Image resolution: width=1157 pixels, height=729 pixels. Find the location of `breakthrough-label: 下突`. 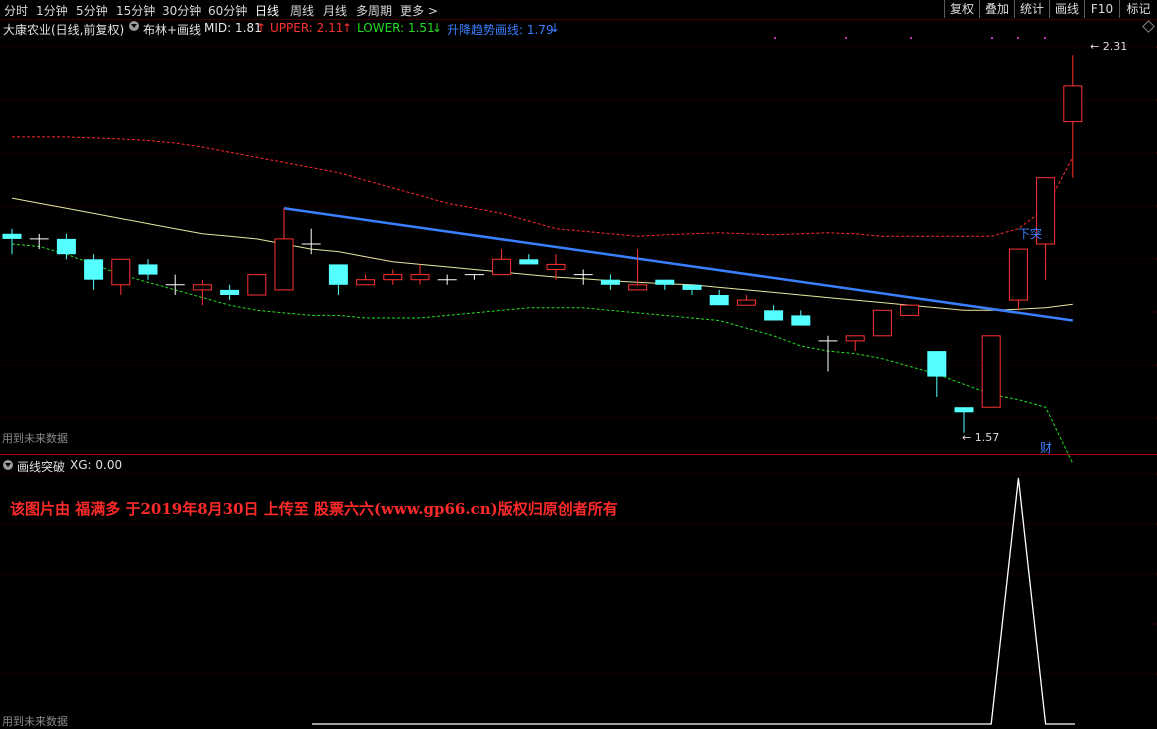

breakthrough-label: 下突 is located at coordinates (1030, 233).